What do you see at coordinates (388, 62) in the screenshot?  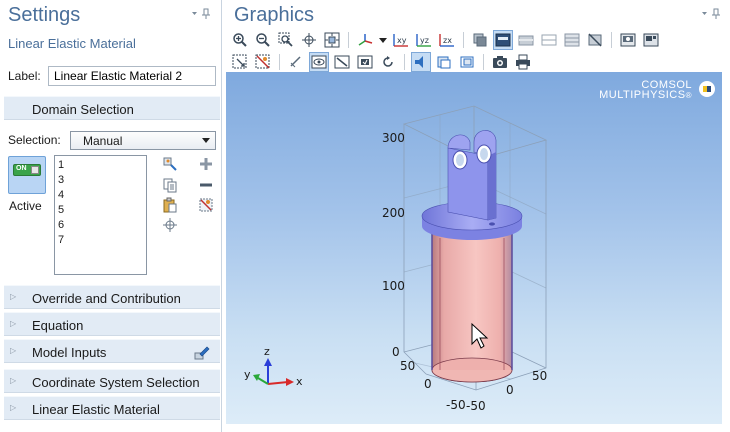 I see `reset-hiding-icon` at bounding box center [388, 62].